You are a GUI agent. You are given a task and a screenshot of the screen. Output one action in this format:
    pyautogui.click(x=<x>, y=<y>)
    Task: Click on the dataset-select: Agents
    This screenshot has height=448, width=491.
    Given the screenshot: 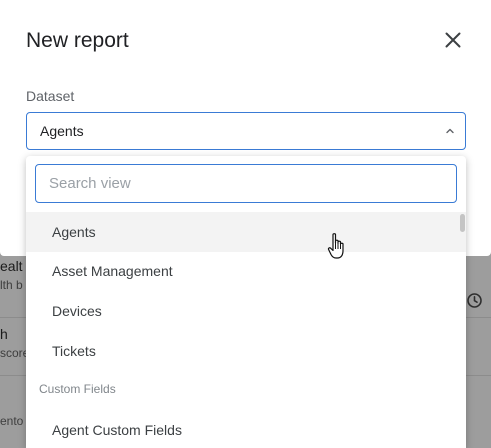 What is the action you would take?
    pyautogui.click(x=246, y=131)
    